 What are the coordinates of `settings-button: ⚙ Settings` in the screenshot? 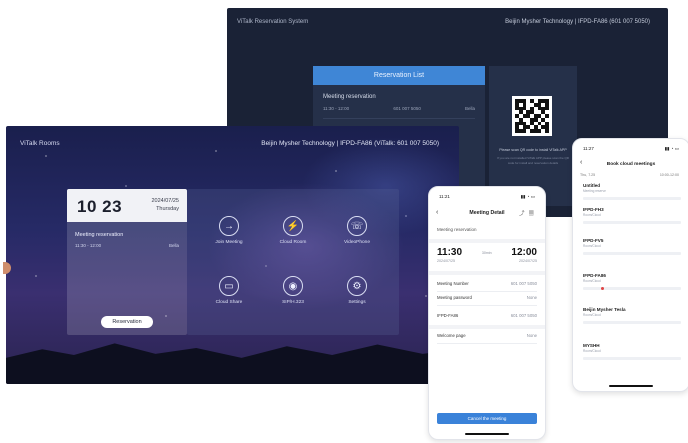 It's located at (357, 290).